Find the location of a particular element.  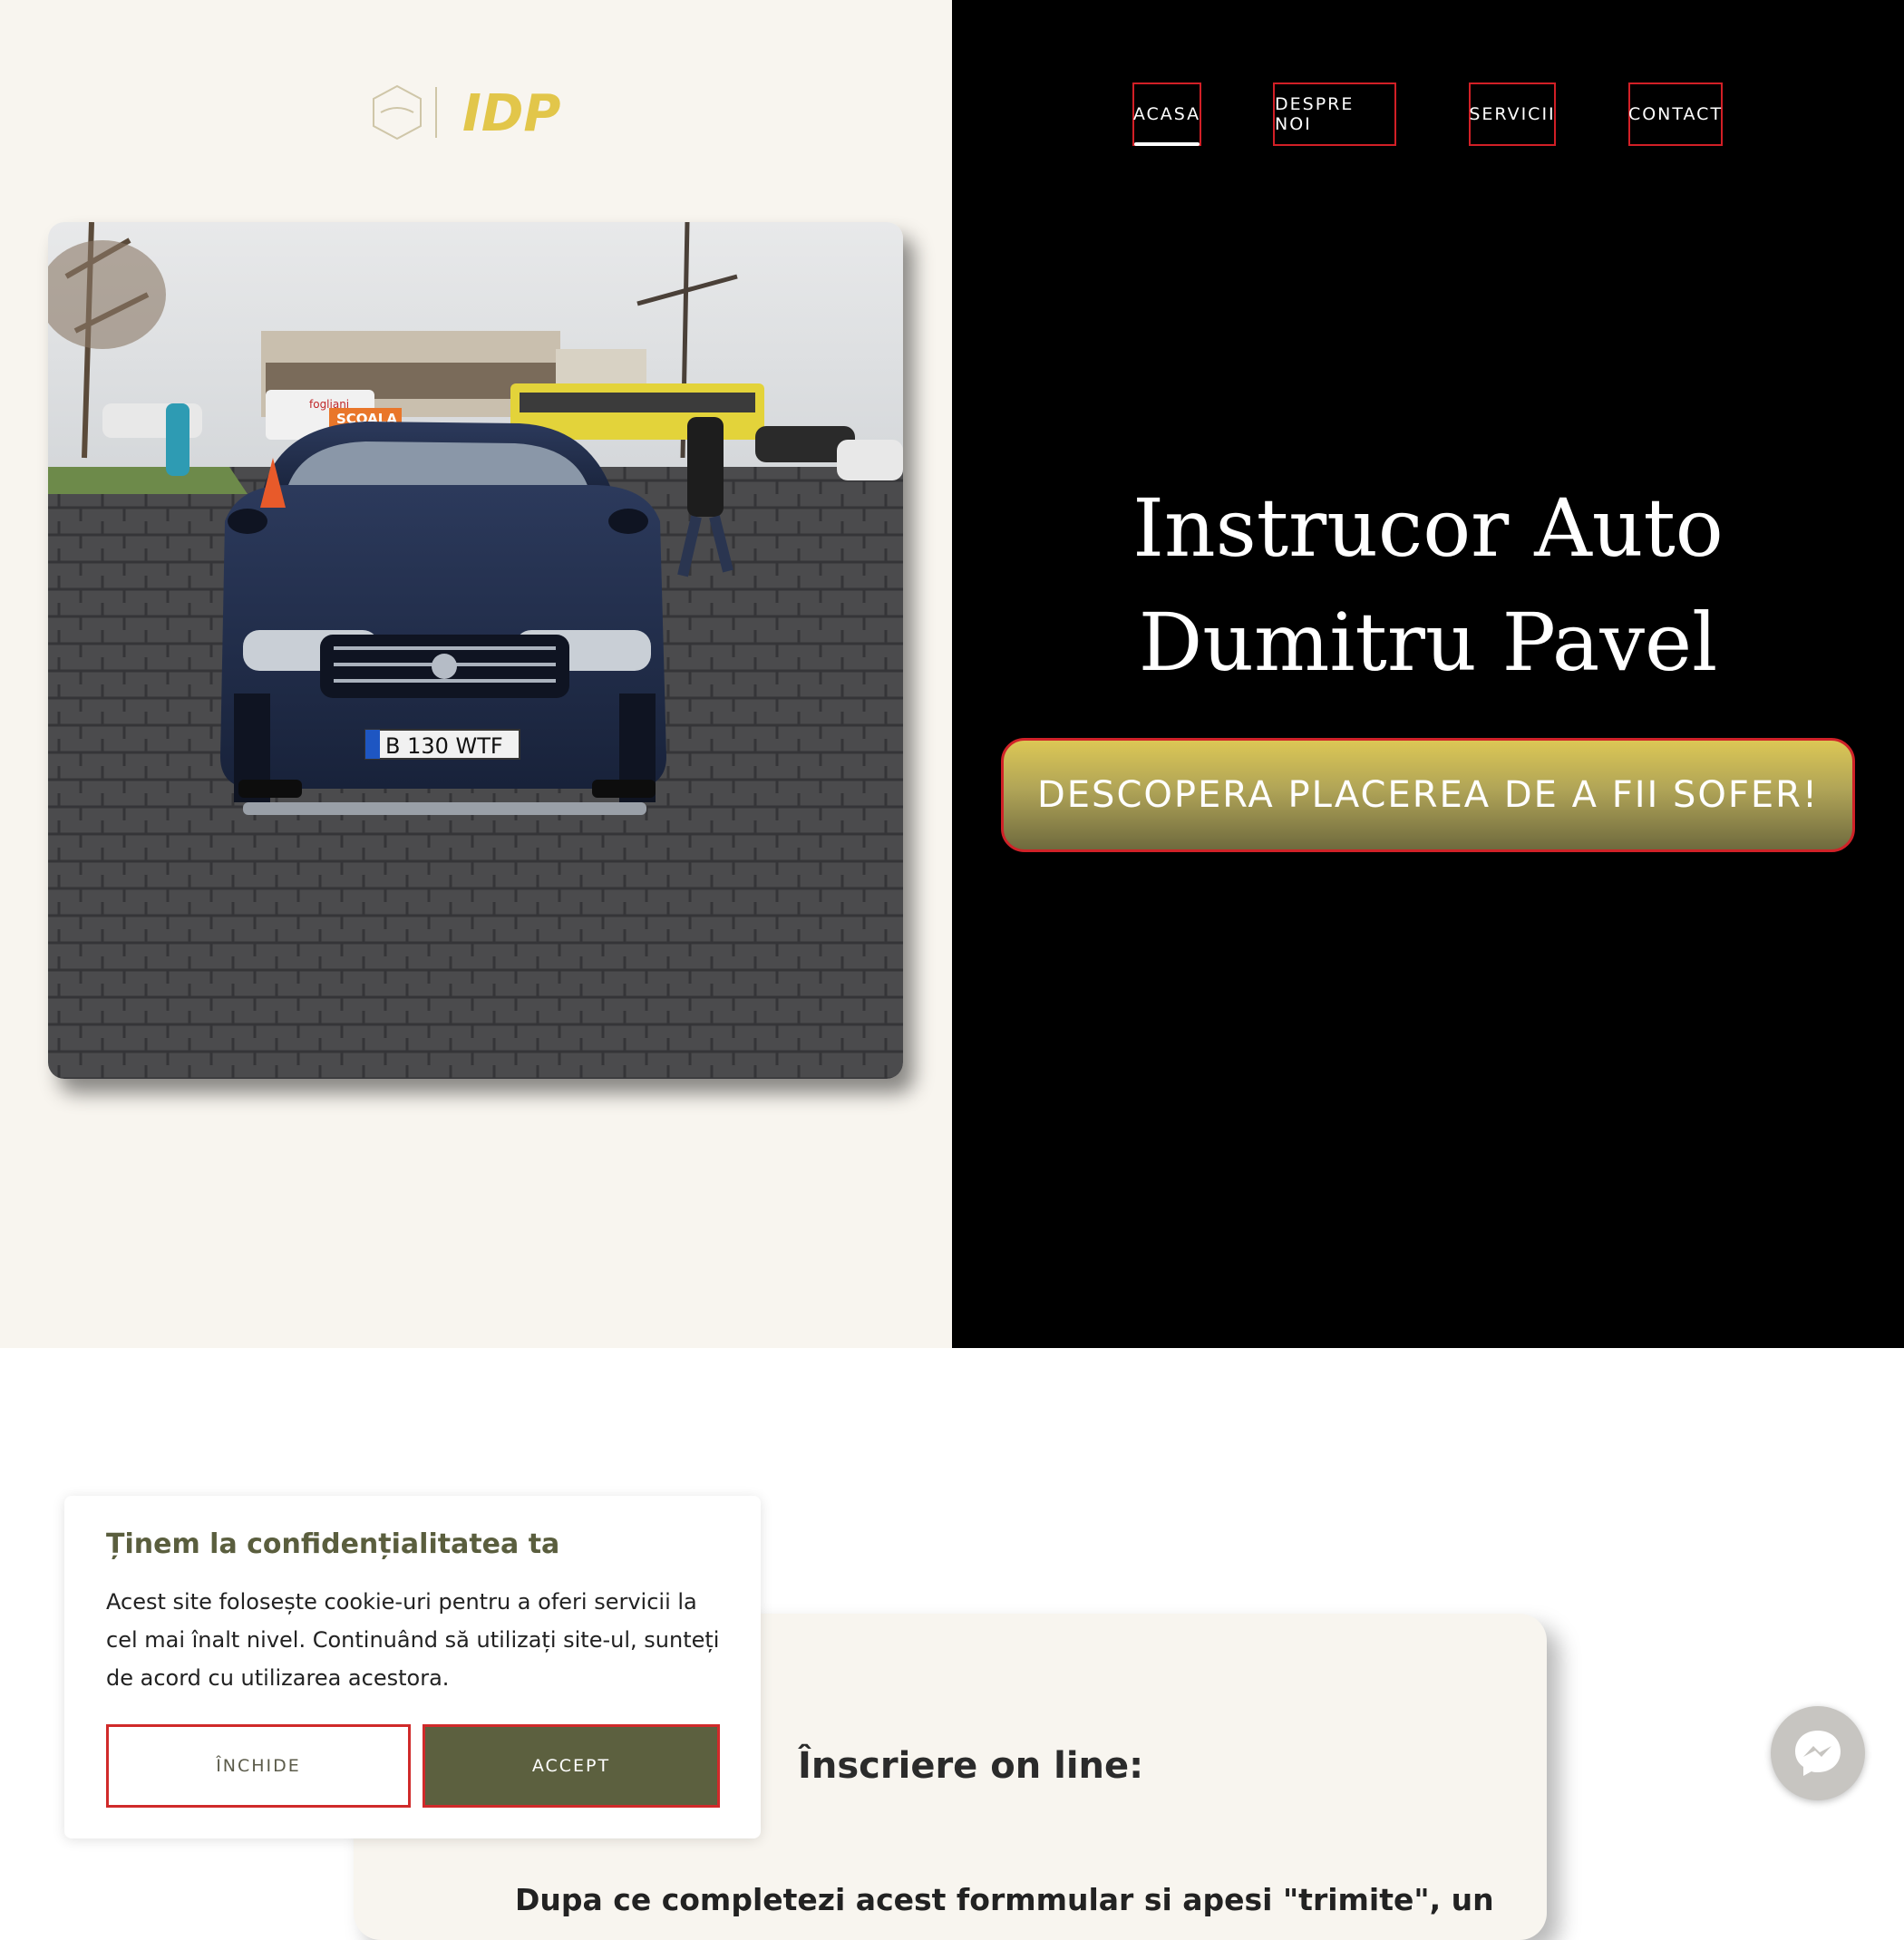

nav-acasa: ACASA is located at coordinates (1166, 114).